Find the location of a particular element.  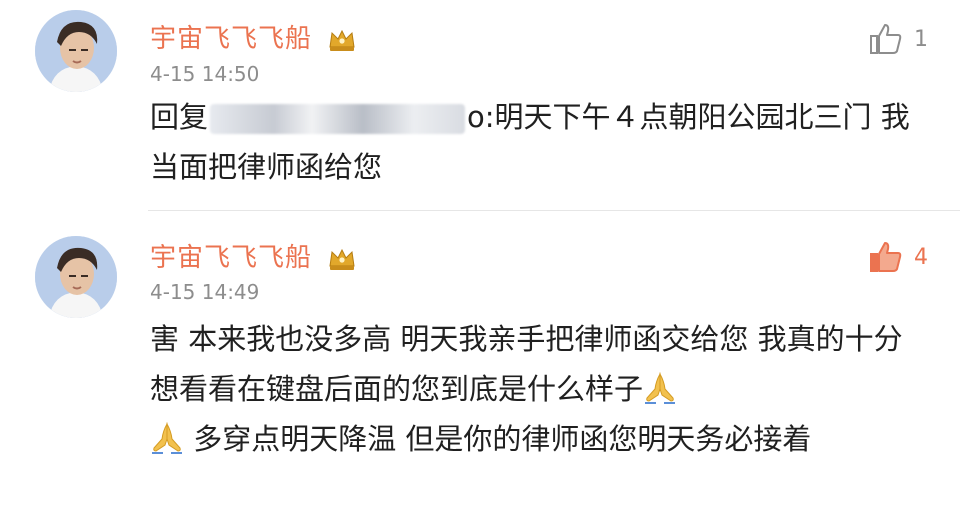

like-count: 1 is located at coordinates (921, 39).